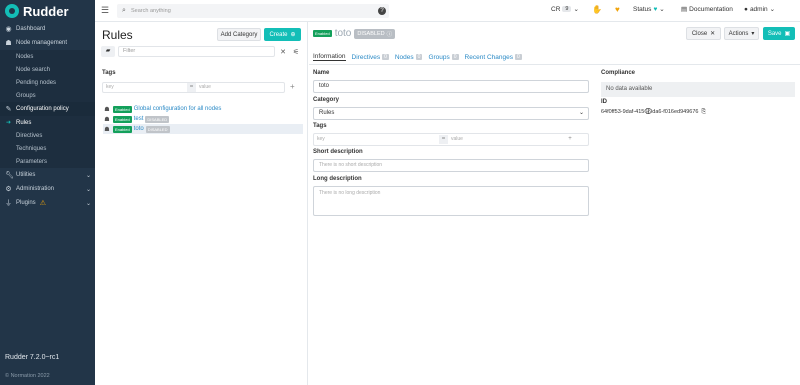 Image resolution: width=800 pixels, height=385 pixels. I want to click on add-category-button: Add Category, so click(239, 34).